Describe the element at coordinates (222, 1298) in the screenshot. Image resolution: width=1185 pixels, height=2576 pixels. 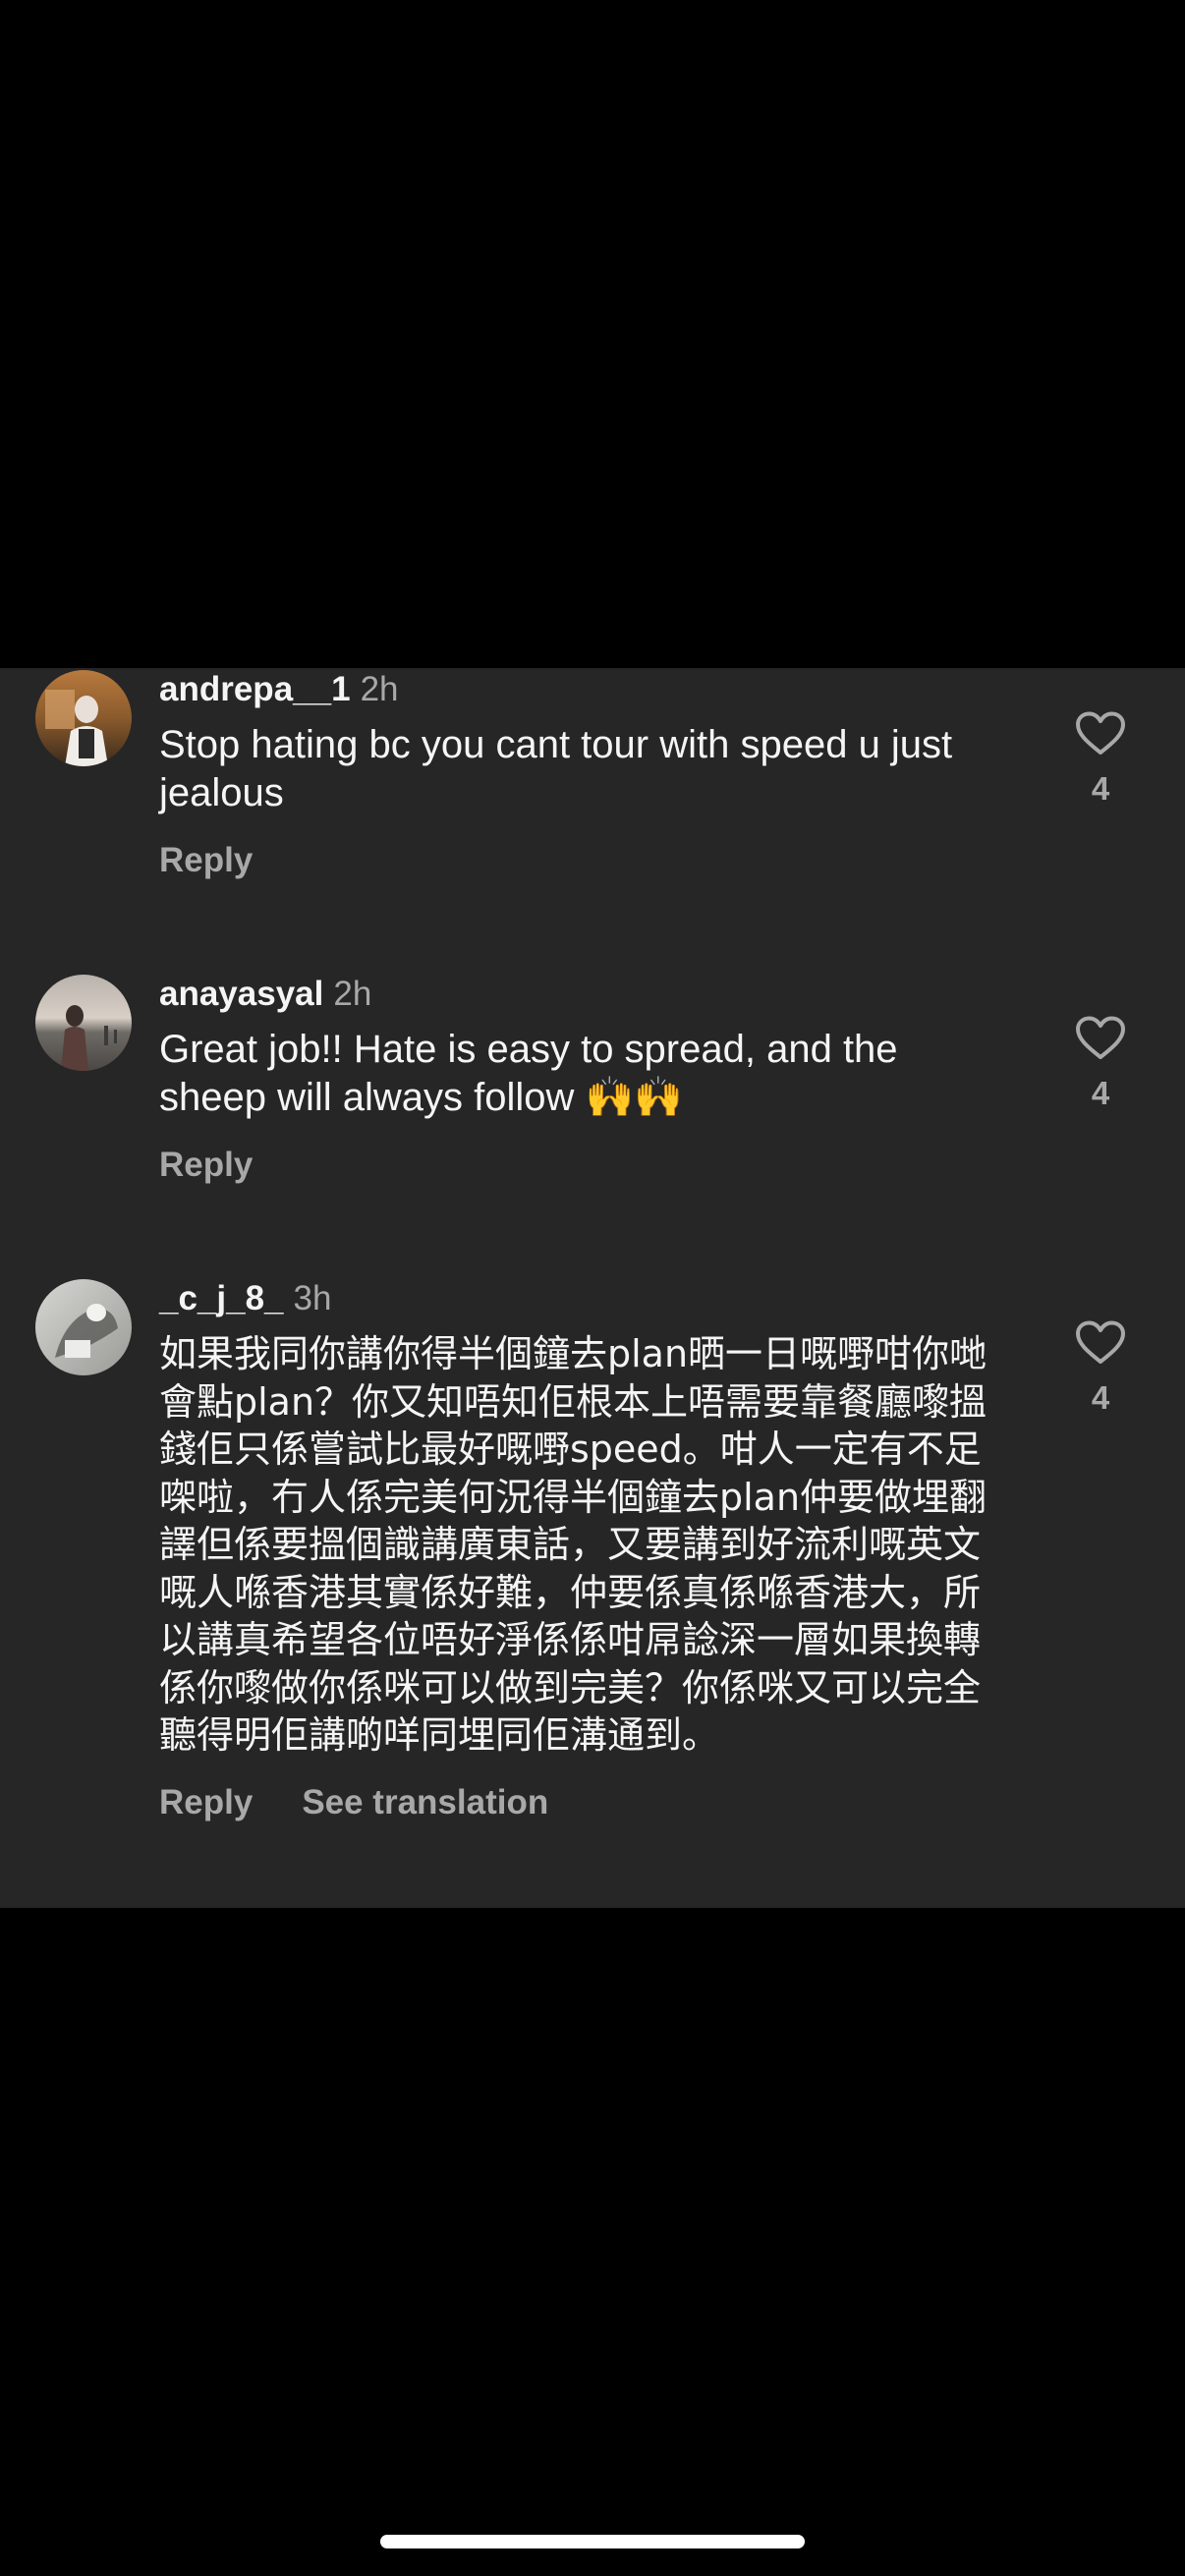
I see `username: _c_j_8_` at that location.